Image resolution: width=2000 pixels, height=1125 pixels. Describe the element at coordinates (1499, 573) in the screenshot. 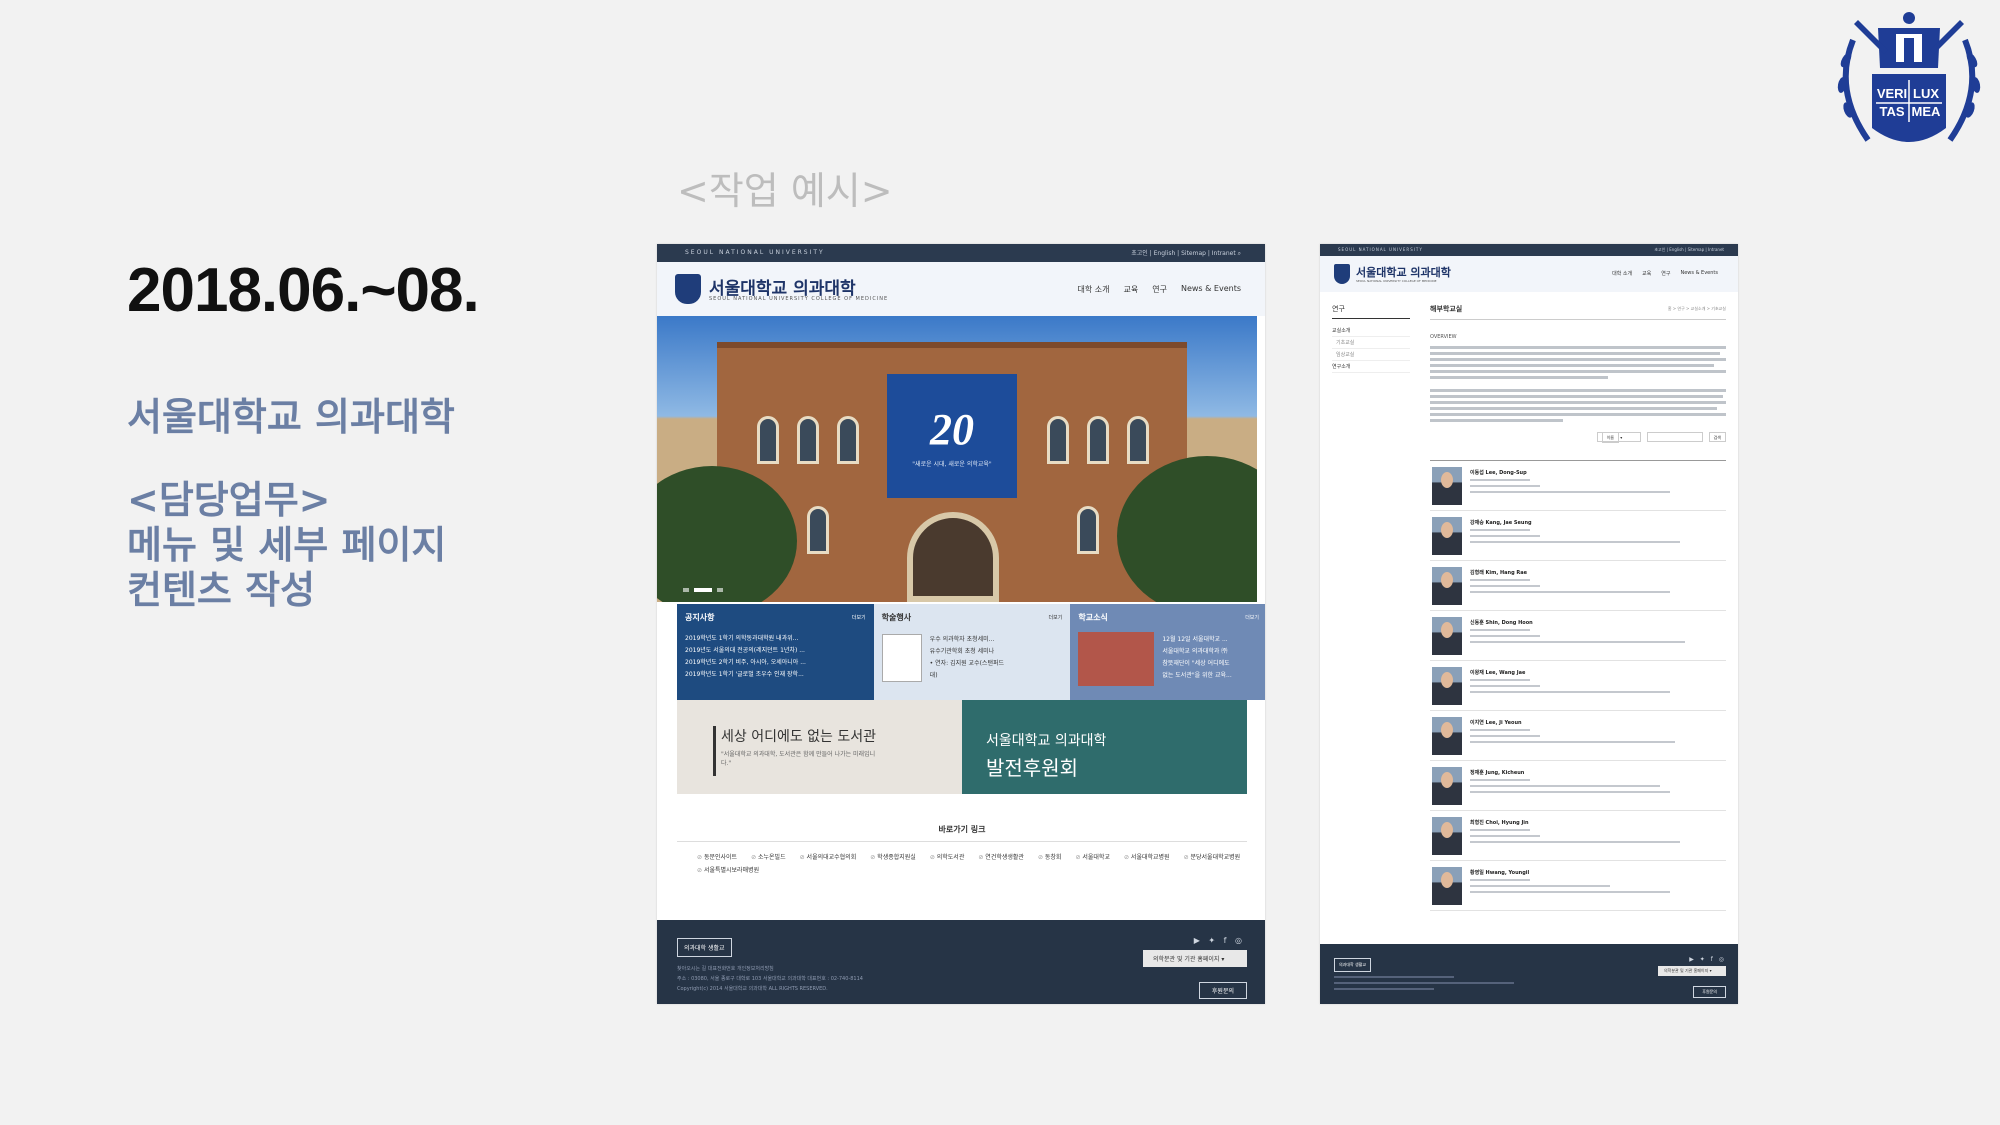

I see `faculty-name: 김형래 Kim, Hang Rae` at that location.